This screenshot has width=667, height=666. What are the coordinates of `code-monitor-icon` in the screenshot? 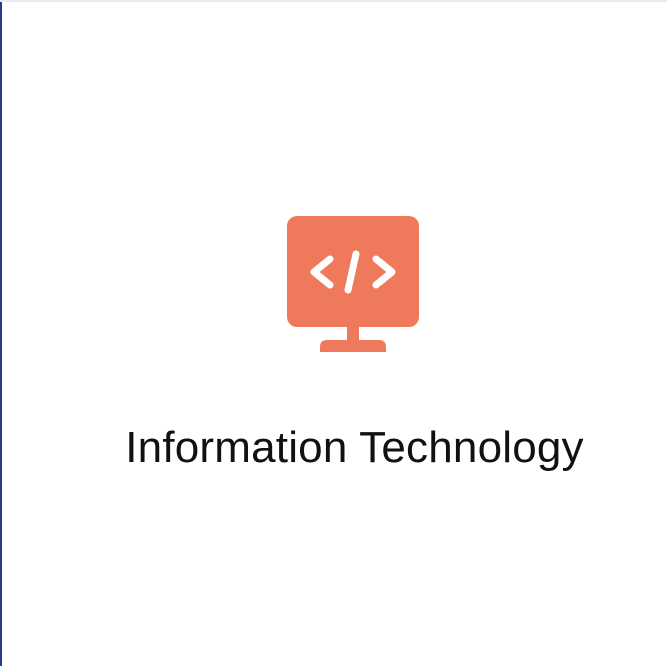 It's located at (353, 284).